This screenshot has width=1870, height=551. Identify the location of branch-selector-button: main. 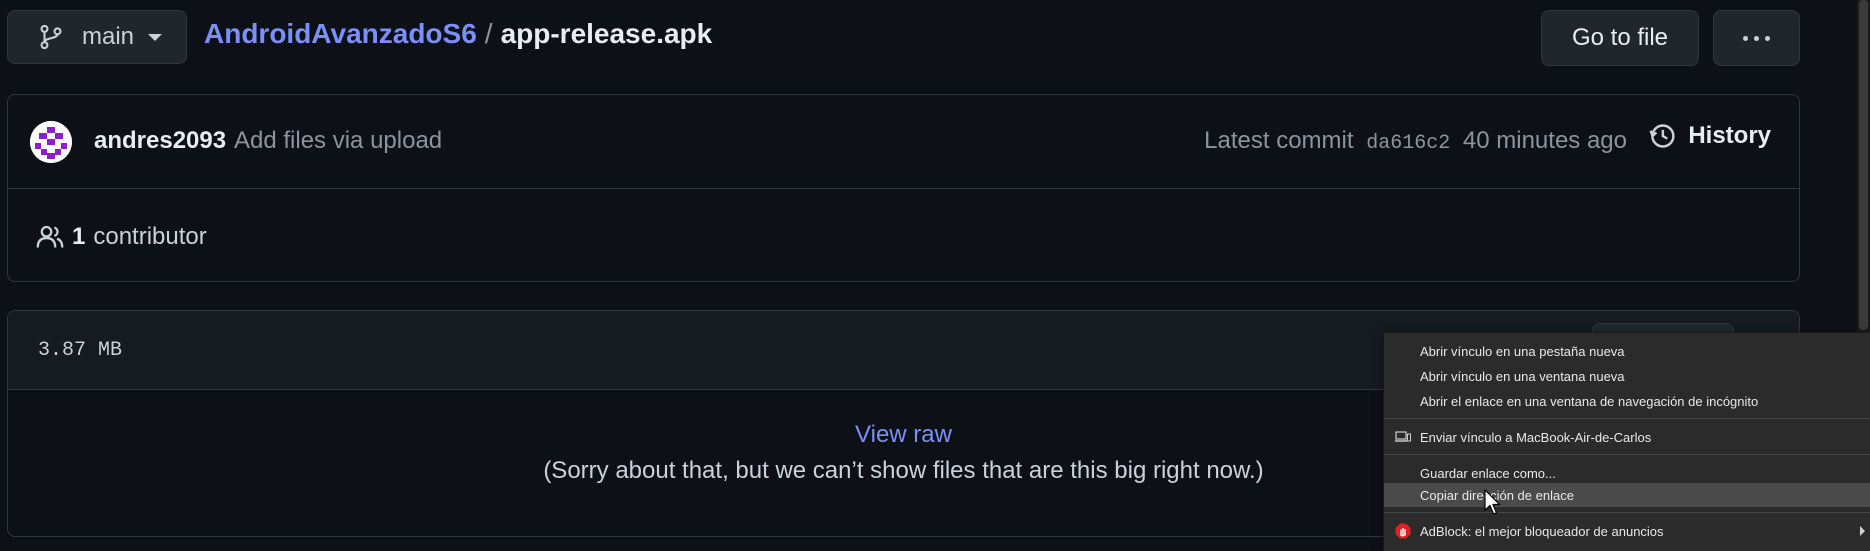
(97, 37).